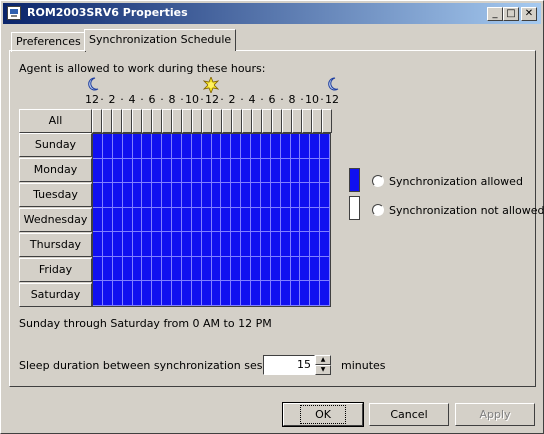  What do you see at coordinates (272, 13) in the screenshot?
I see `title-bar: ROM2003SRV6 Properties _ □ ✕` at bounding box center [272, 13].